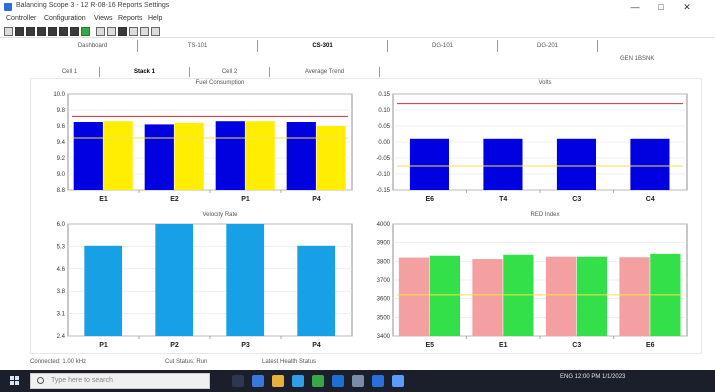  Describe the element at coordinates (111, 31) in the screenshot. I see `zoom-out-icon` at that location.